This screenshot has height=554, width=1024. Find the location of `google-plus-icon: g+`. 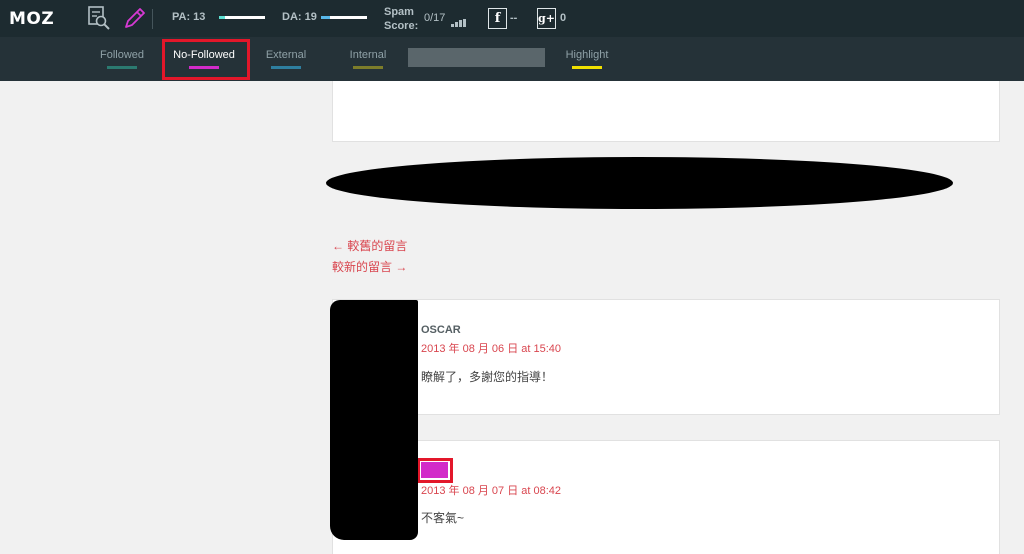

google-plus-icon: g+ is located at coordinates (546, 18).